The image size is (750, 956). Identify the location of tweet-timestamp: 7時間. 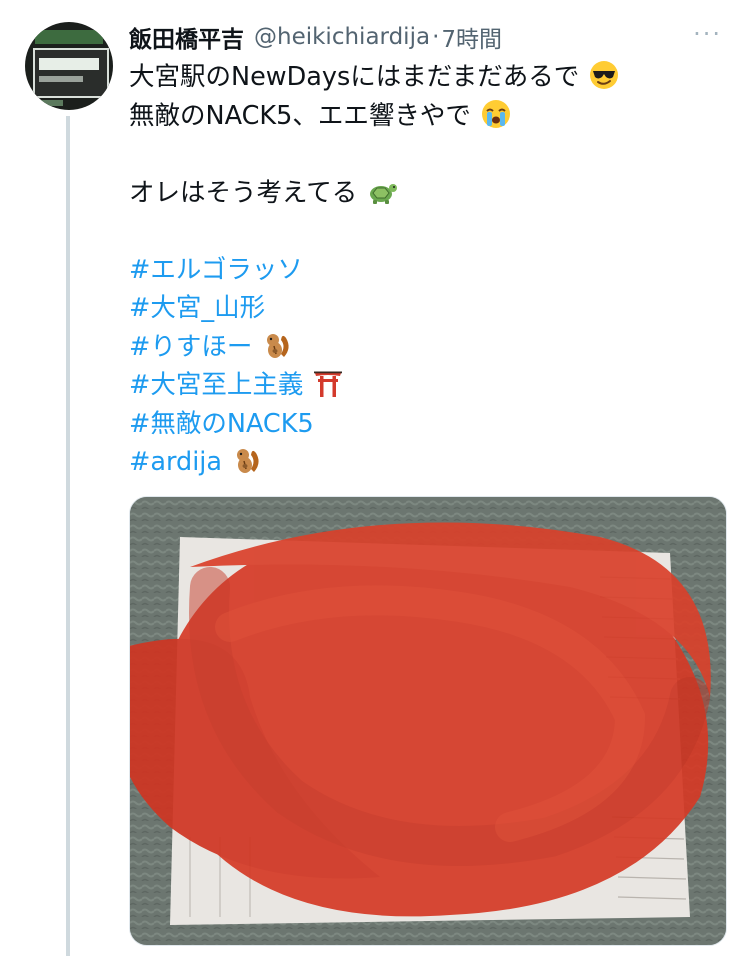
(471, 37).